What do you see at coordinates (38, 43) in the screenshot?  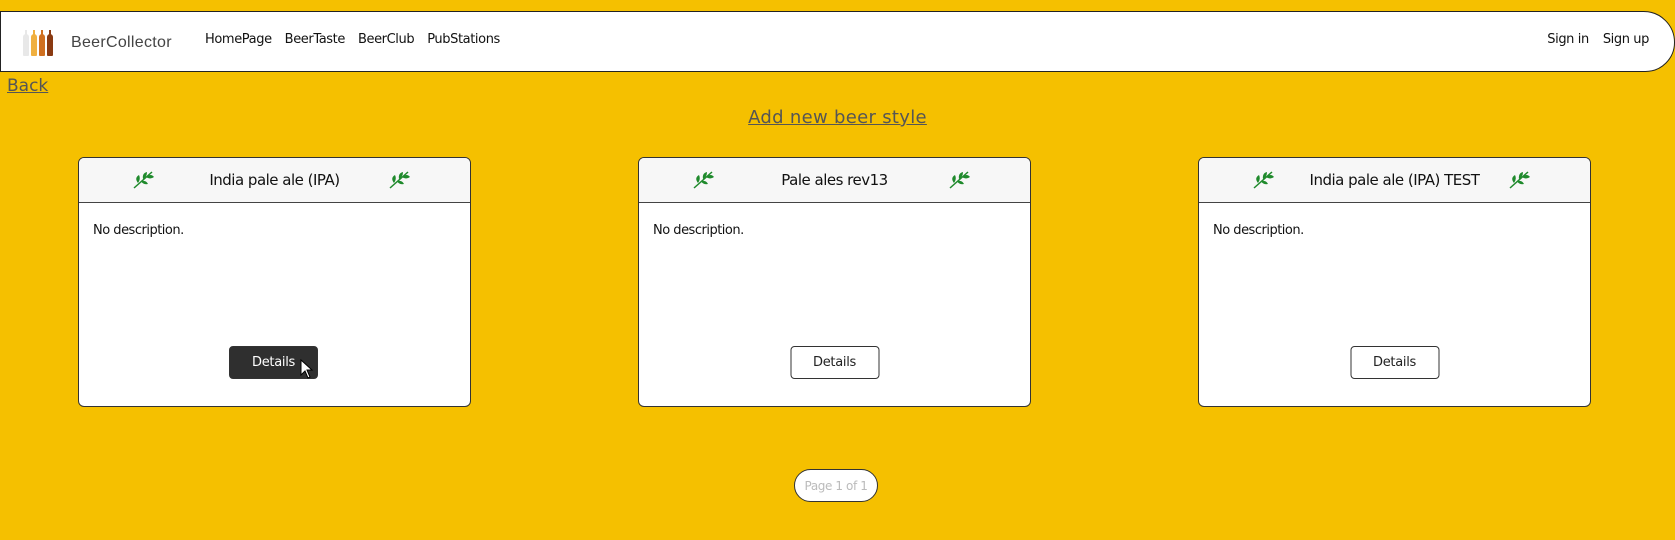 I see `beer-bottles-logo-icon` at bounding box center [38, 43].